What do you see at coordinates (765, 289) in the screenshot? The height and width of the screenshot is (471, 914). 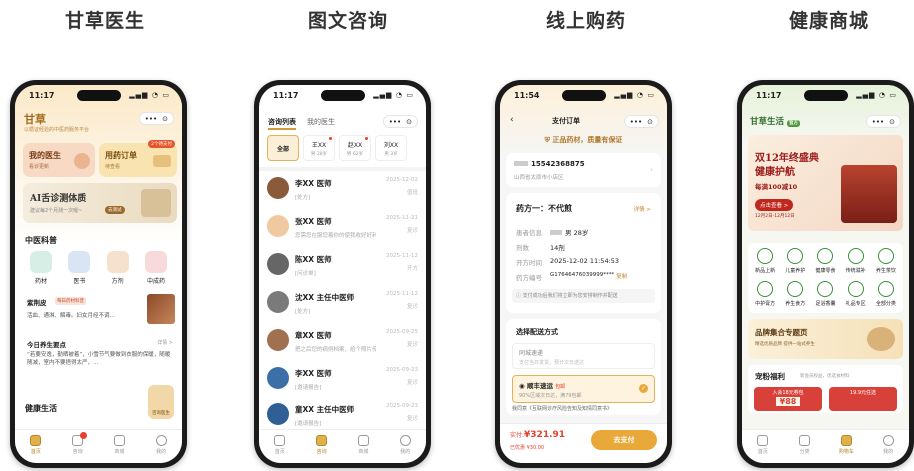 I see `ointment-icon` at bounding box center [765, 289].